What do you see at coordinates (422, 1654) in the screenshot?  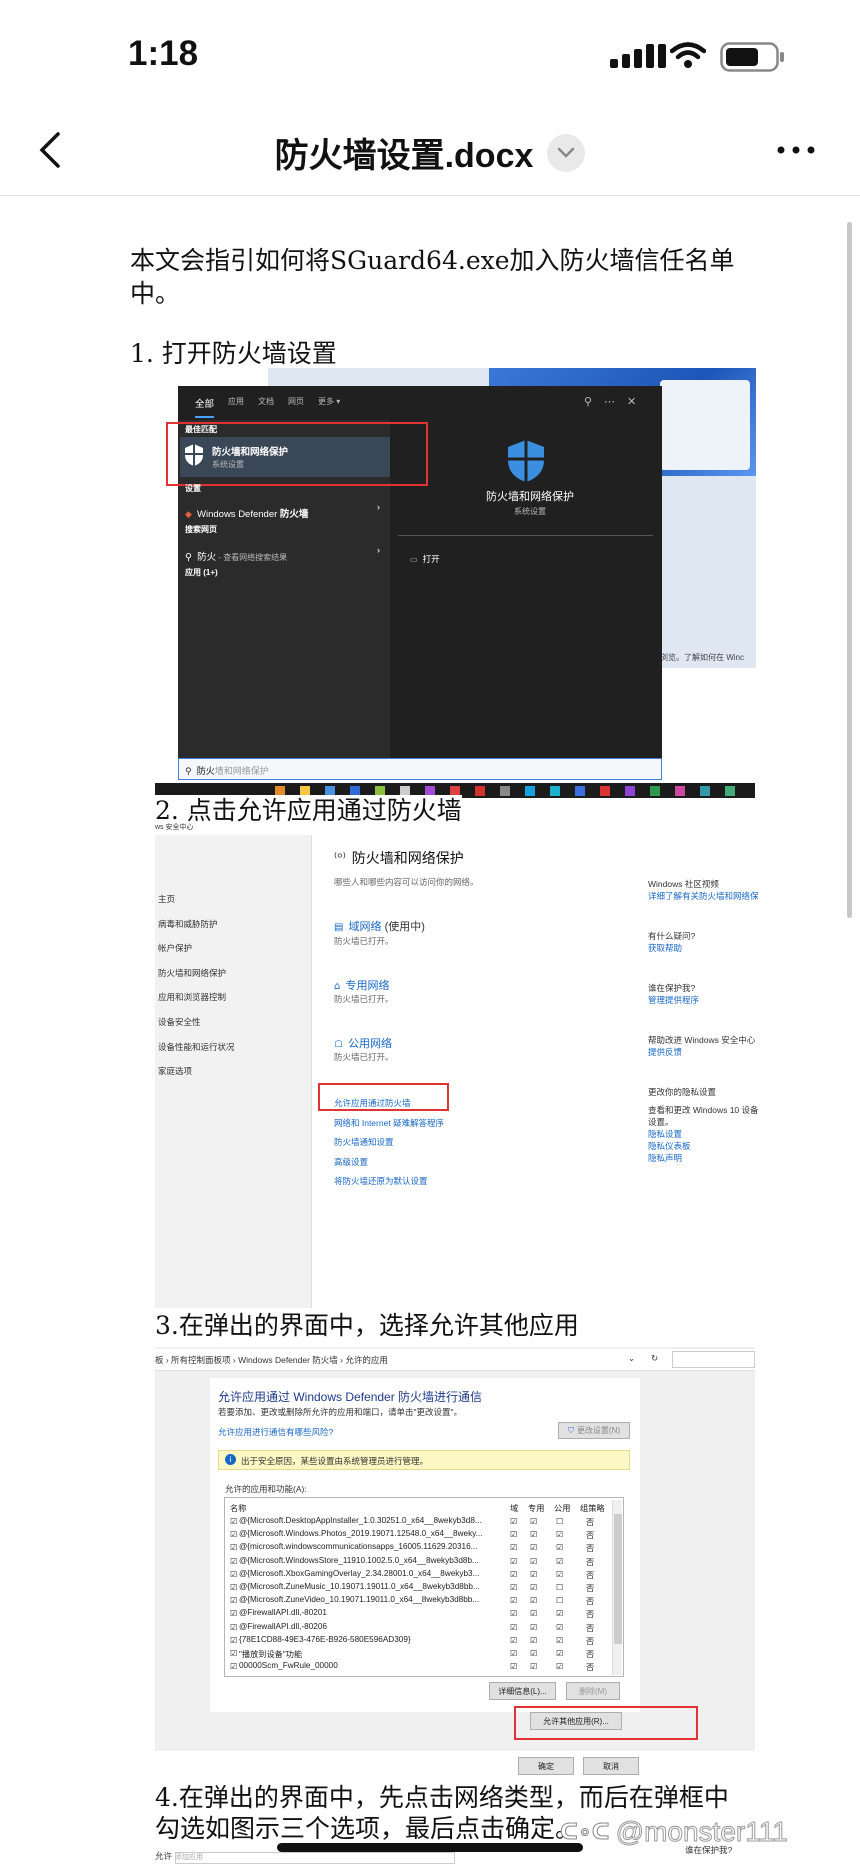 I see `table-row: ☑ "播放到设备"功能 ☑ ☑ ☑ 否` at bounding box center [422, 1654].